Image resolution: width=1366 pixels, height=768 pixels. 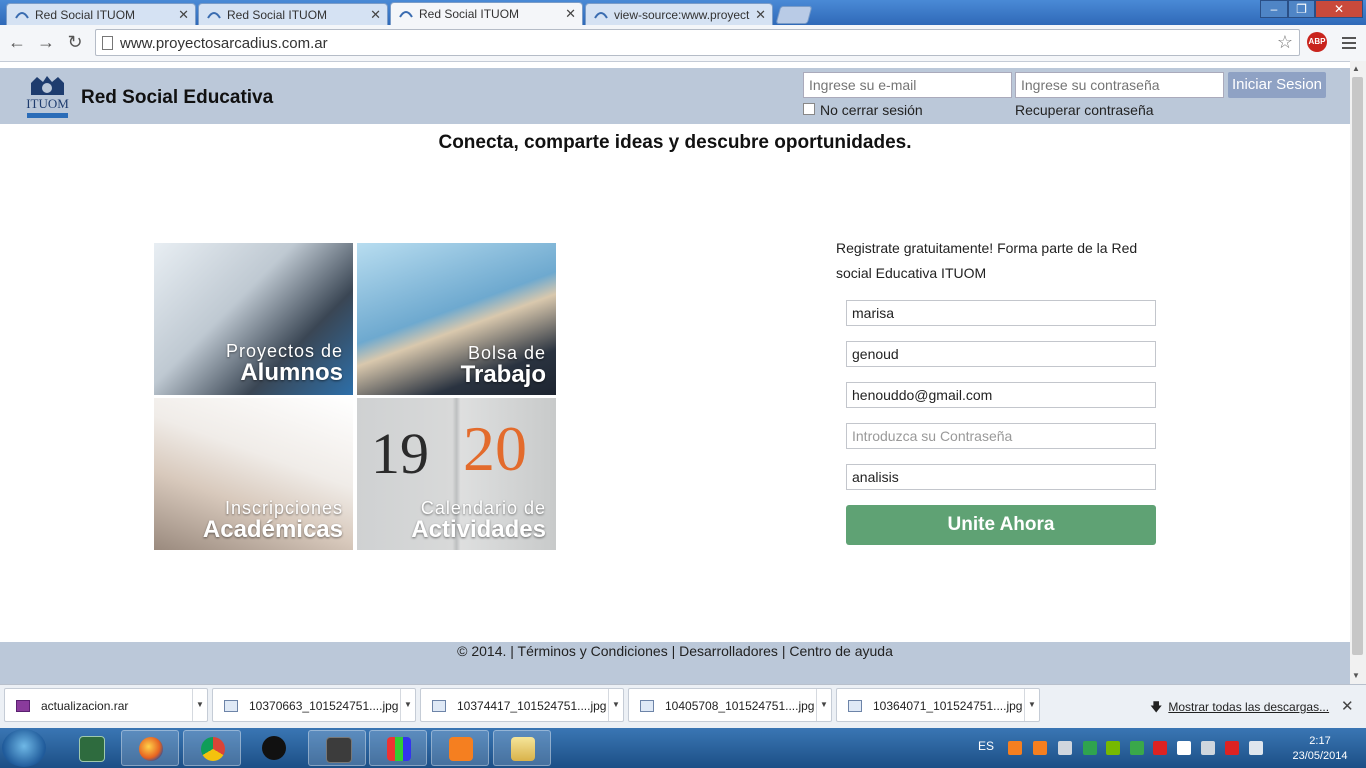 I want to click on archive-file-icon, so click(x=23, y=706).